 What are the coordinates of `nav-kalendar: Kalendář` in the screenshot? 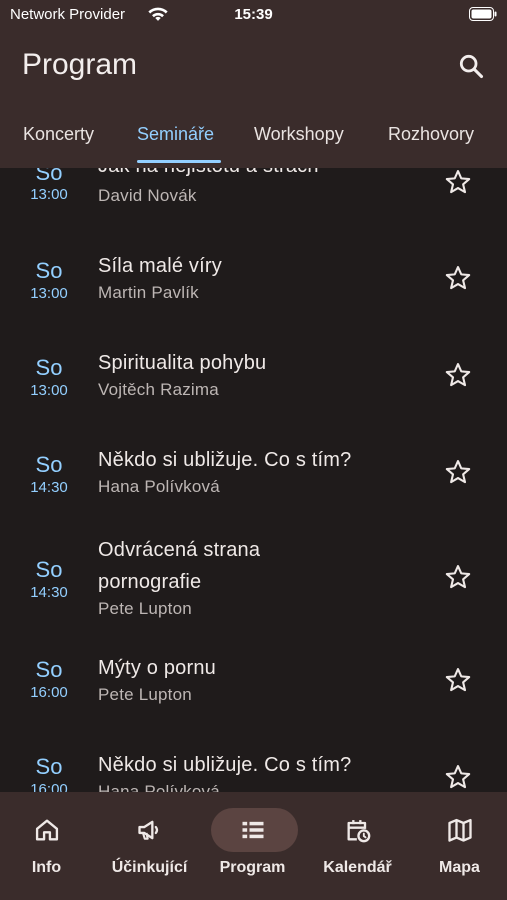 It's located at (357, 846).